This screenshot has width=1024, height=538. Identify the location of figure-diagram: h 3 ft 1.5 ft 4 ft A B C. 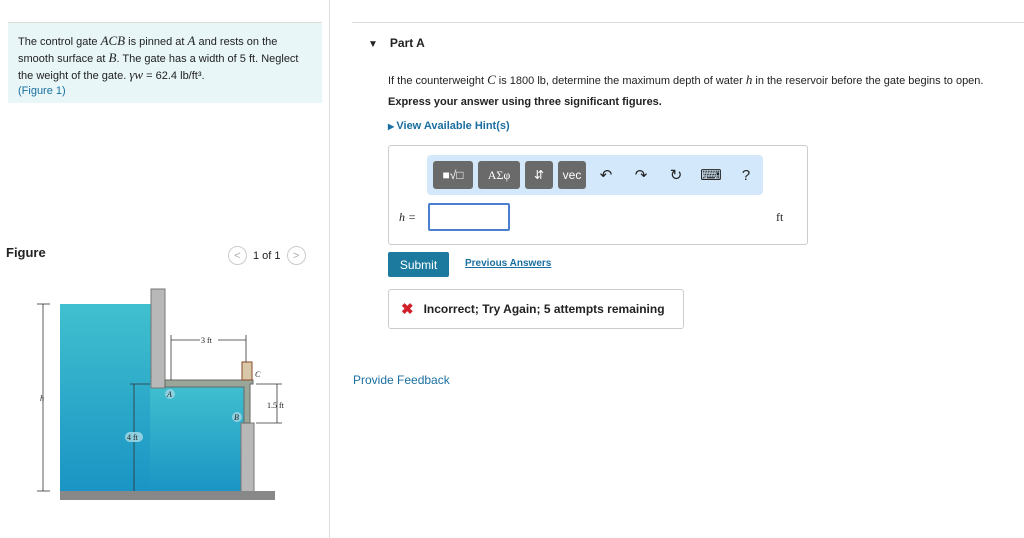
(161, 394).